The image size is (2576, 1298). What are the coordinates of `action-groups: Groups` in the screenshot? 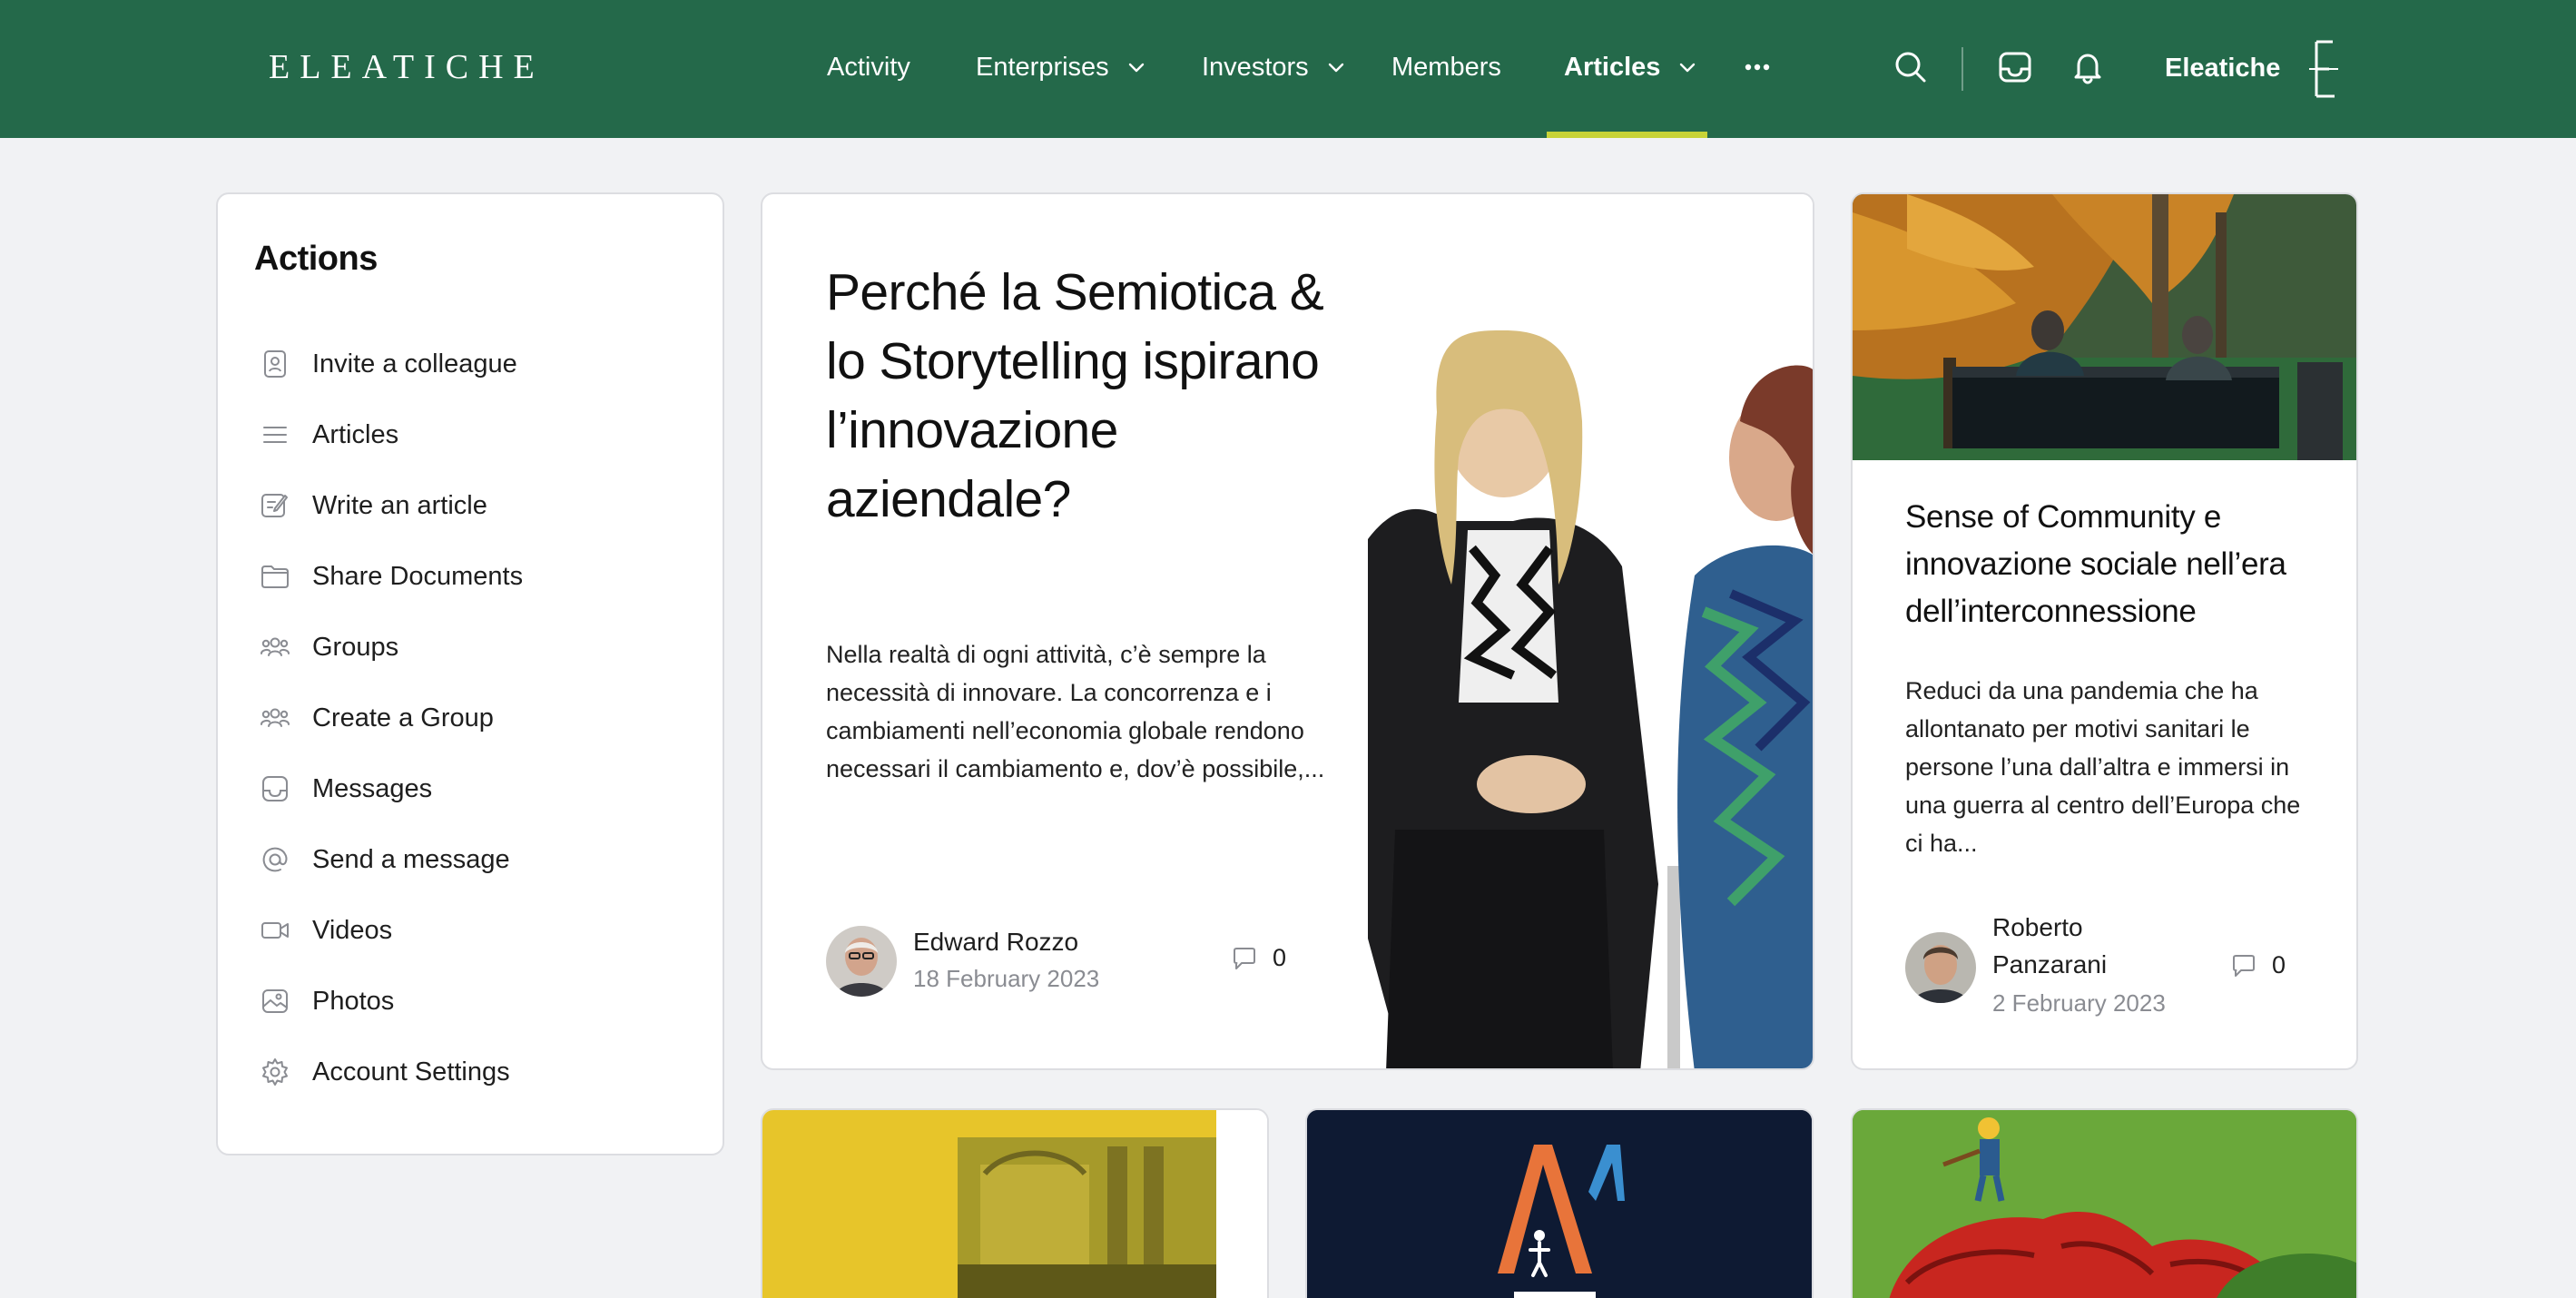 It's located at (329, 647).